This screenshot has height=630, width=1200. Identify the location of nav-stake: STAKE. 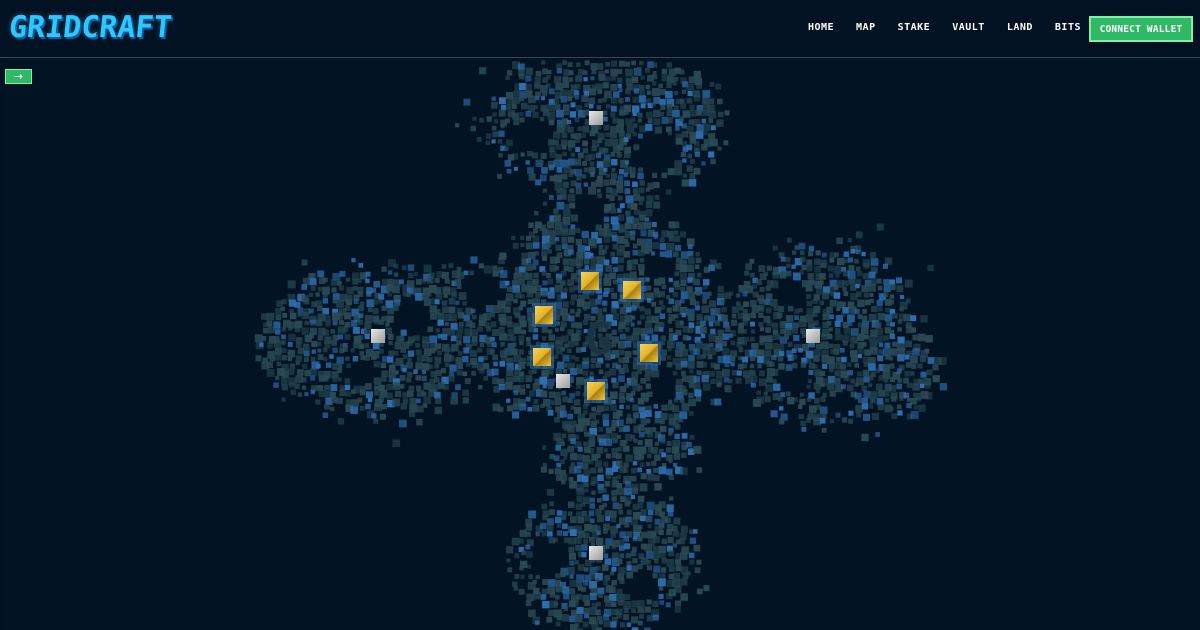
(914, 27).